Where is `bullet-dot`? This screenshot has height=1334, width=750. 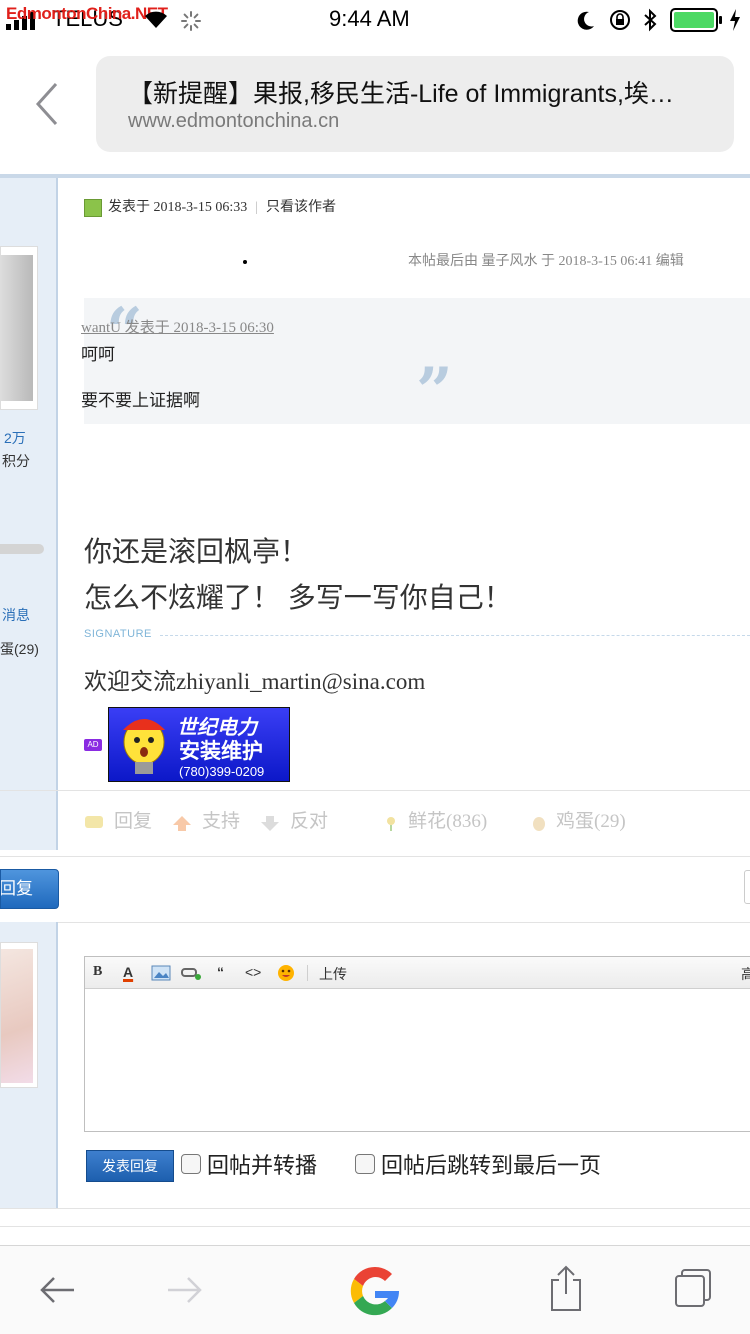
bullet-dot is located at coordinates (245, 262).